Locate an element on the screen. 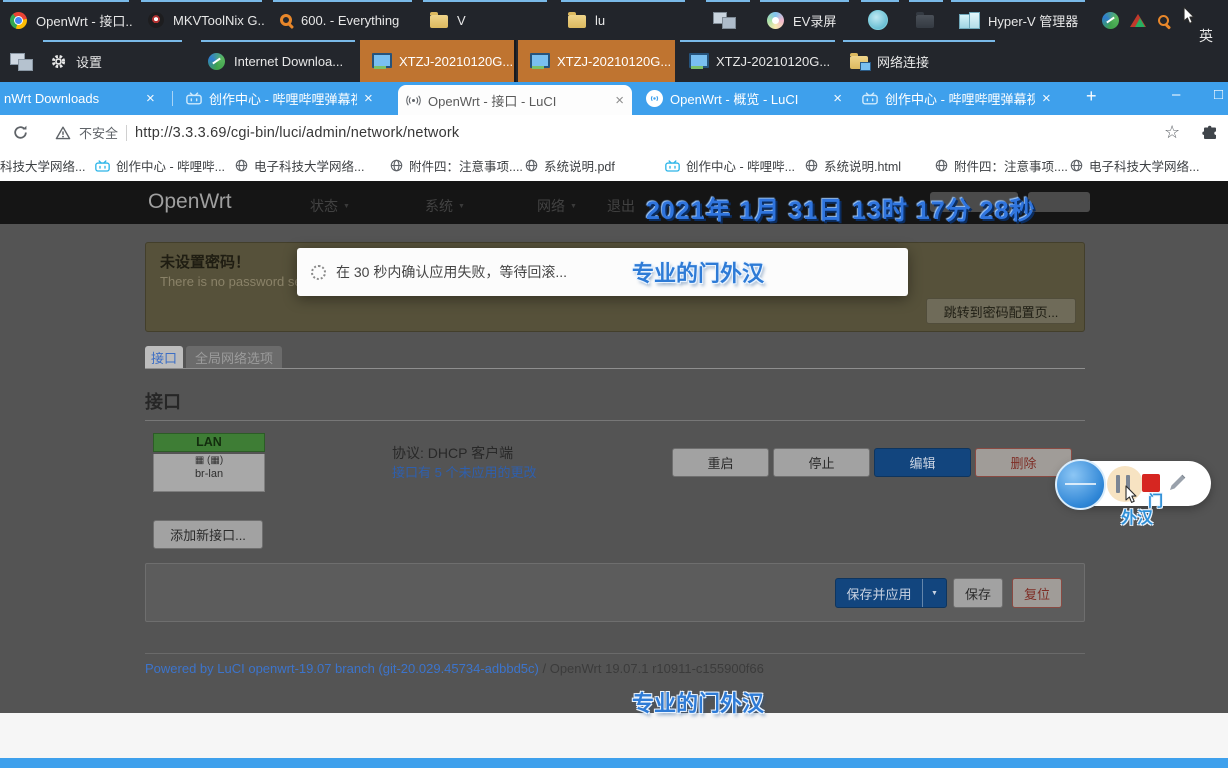 Image resolution: width=1228 pixels, height=768 pixels. tray-mountain-icon is located at coordinates (1138, 20).